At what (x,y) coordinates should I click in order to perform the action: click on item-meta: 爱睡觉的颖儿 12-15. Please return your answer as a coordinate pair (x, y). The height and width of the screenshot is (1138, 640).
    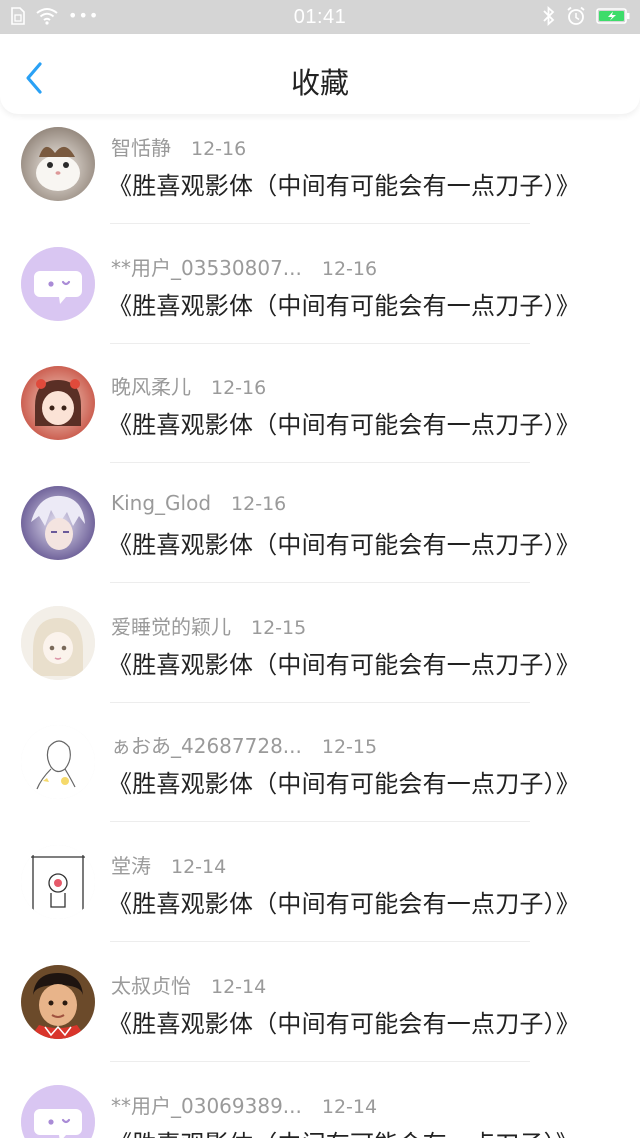
    Looking at the image, I should click on (208, 625).